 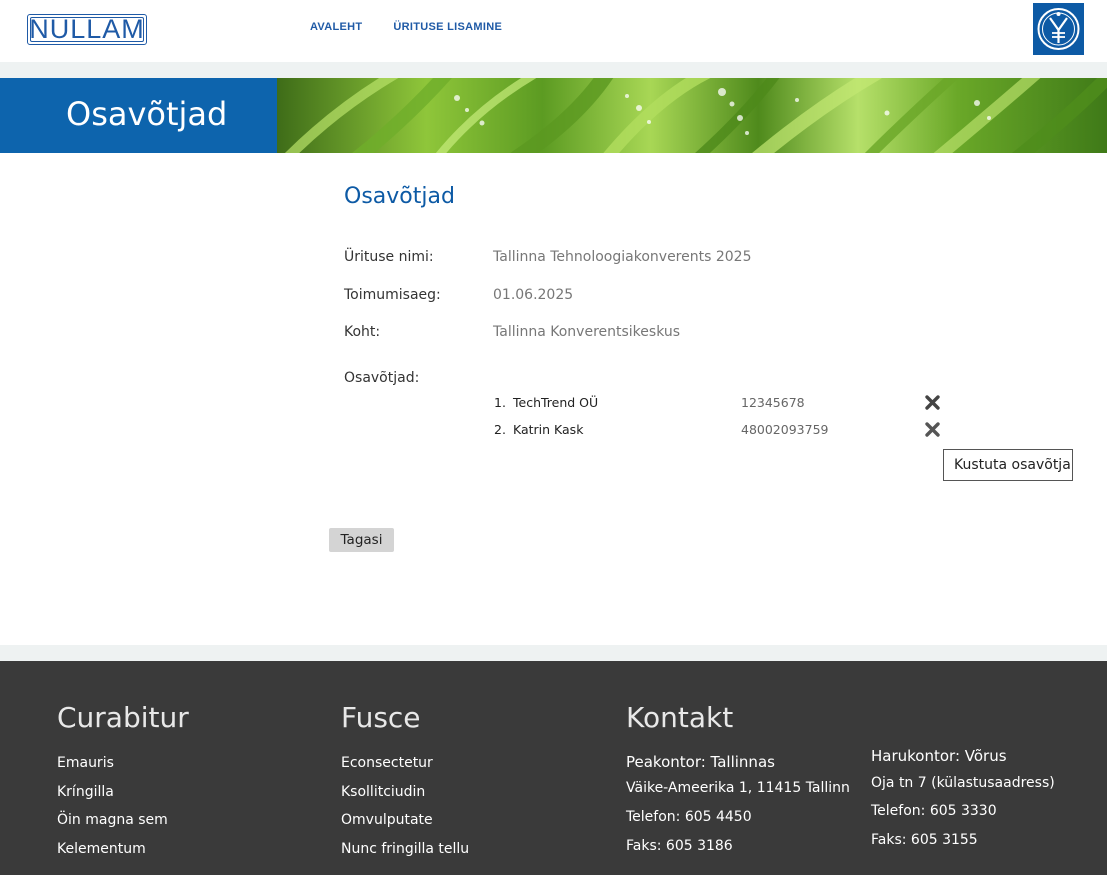 What do you see at coordinates (738, 788) in the screenshot?
I see `head-office-address: Väike-Ameerika 1, 11415 Tallinn` at bounding box center [738, 788].